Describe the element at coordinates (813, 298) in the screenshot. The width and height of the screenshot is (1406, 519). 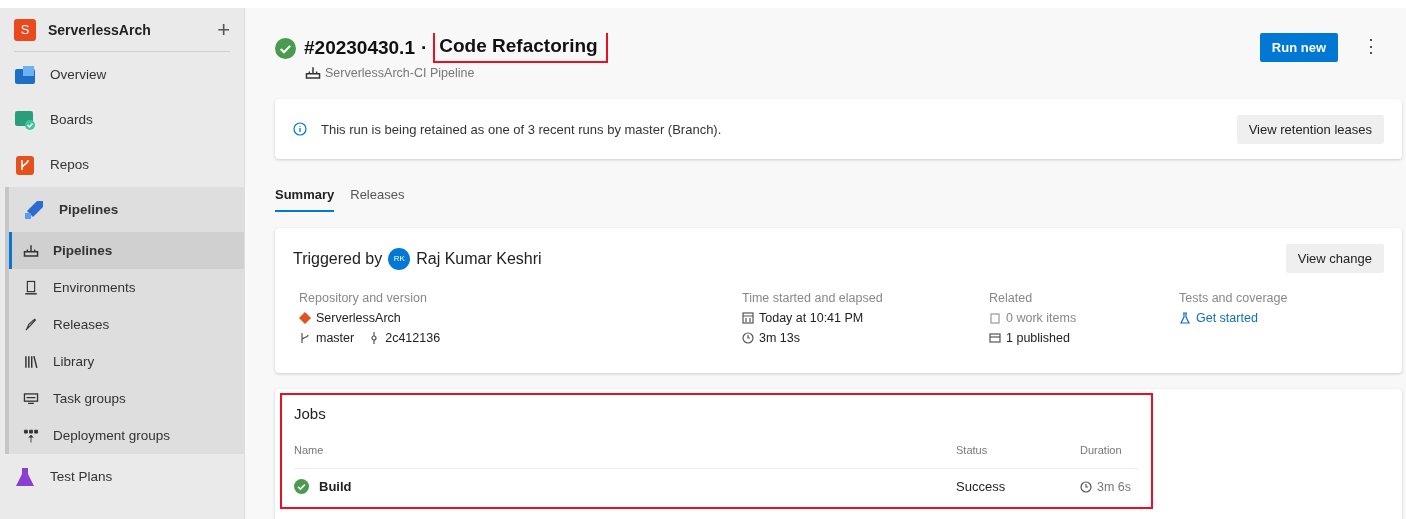
I see `column-heading: Time started and elapsed` at that location.